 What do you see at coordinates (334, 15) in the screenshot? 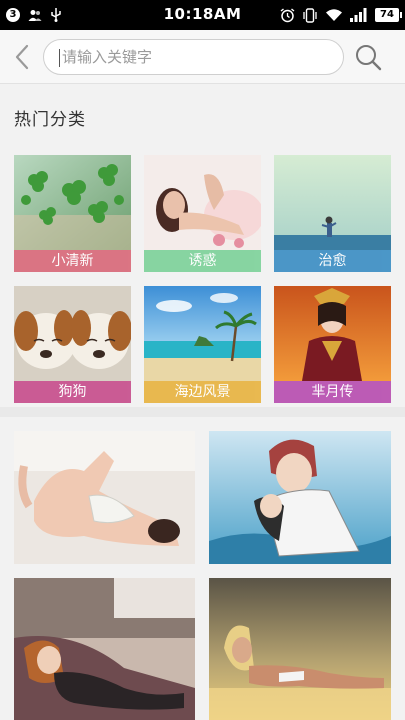
I see `wifi-icon` at bounding box center [334, 15].